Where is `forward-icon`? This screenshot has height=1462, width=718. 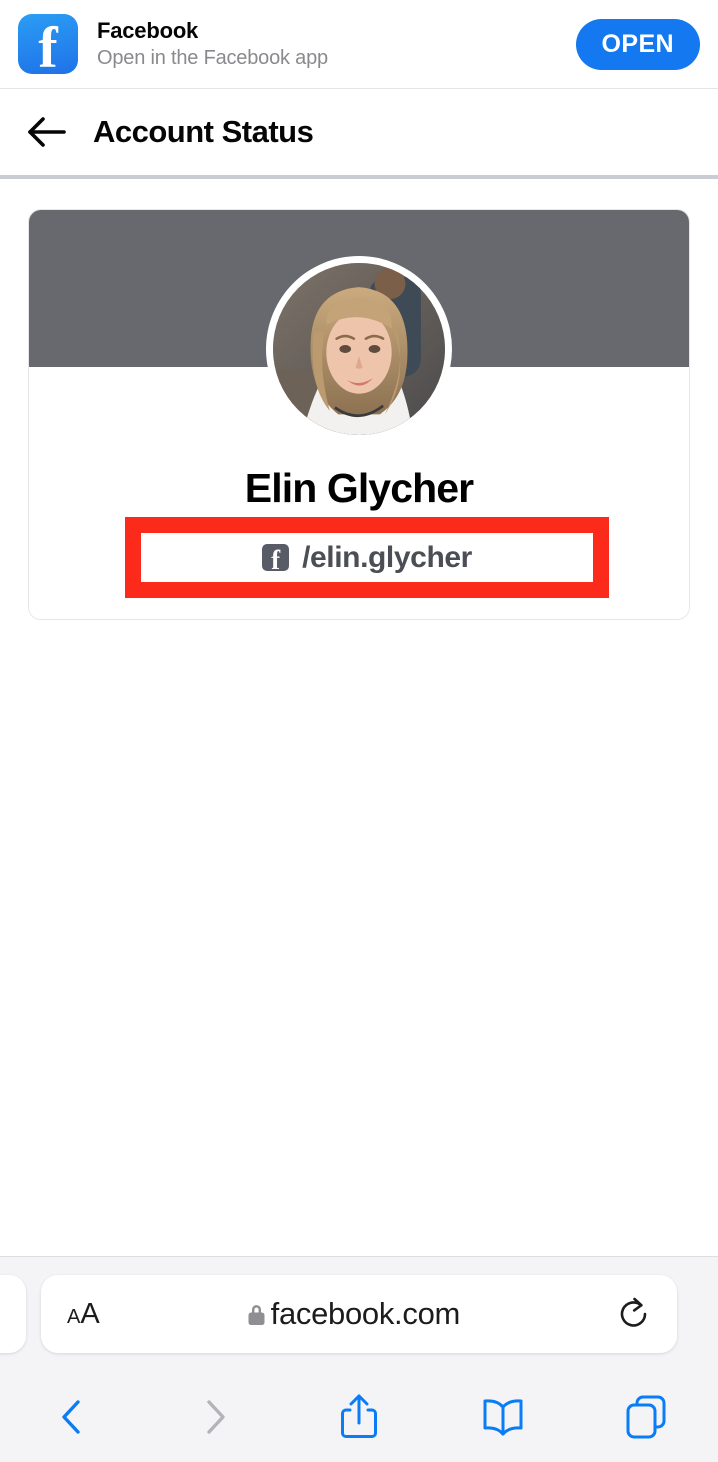
forward-icon is located at coordinates (216, 1417).